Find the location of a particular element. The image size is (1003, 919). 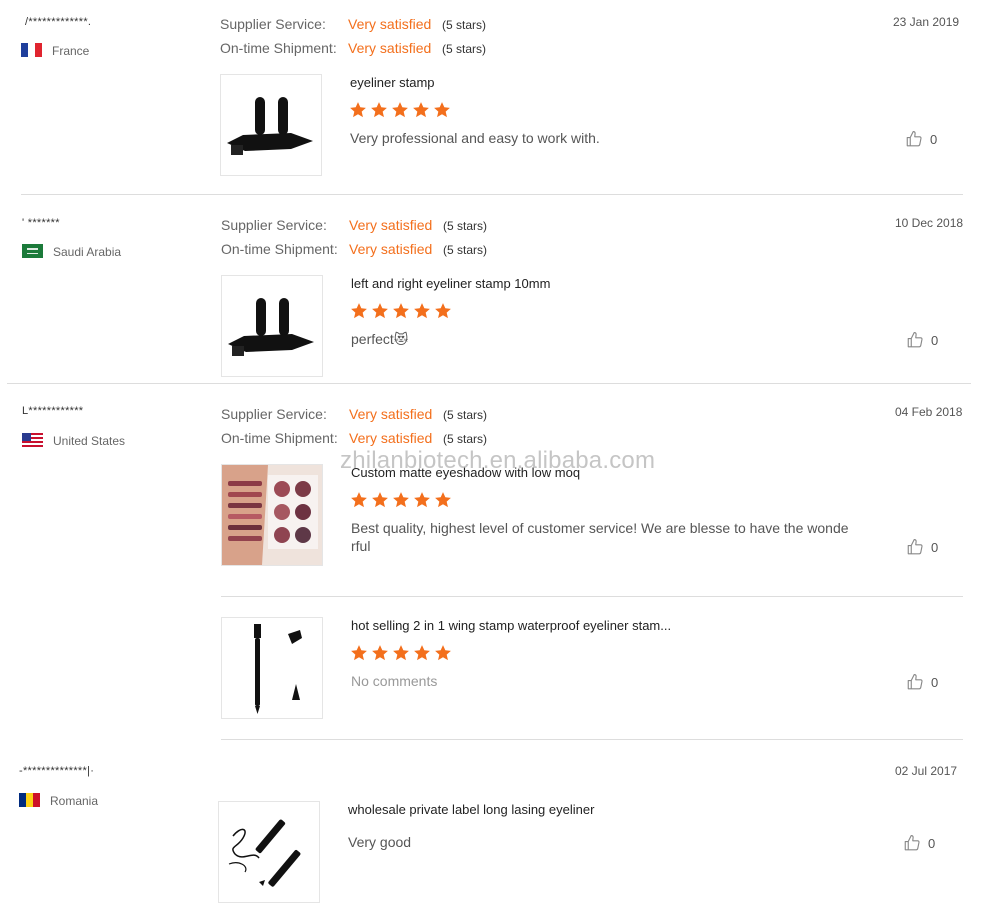

flag-france-icon is located at coordinates (31, 50).